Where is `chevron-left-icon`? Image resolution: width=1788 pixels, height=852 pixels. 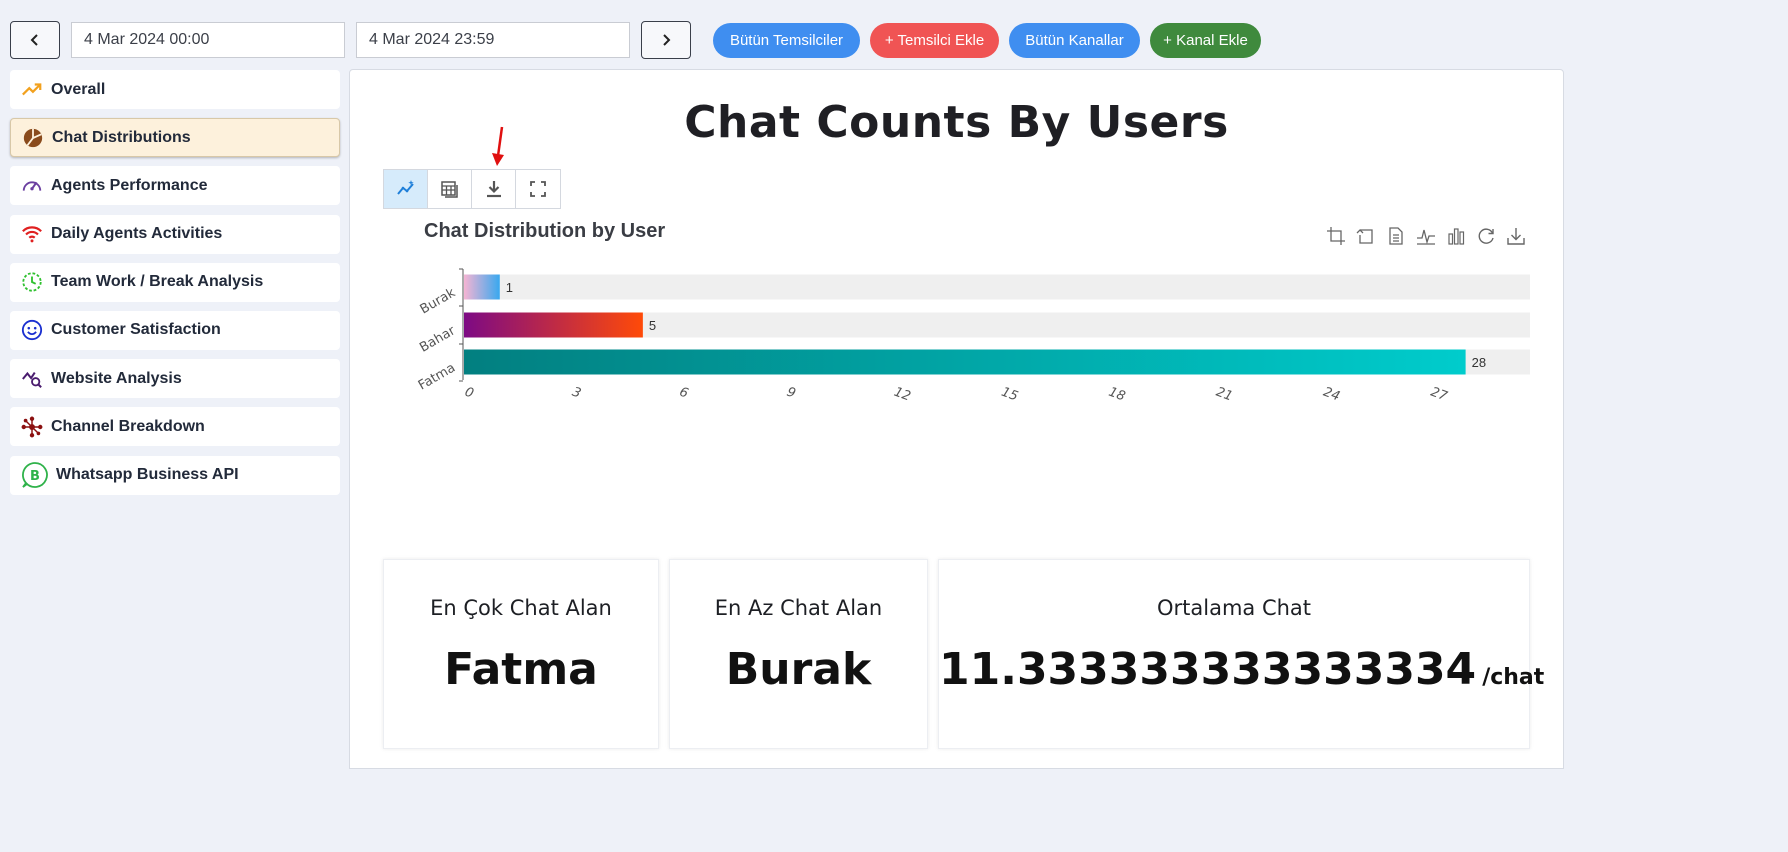 chevron-left-icon is located at coordinates (34, 40).